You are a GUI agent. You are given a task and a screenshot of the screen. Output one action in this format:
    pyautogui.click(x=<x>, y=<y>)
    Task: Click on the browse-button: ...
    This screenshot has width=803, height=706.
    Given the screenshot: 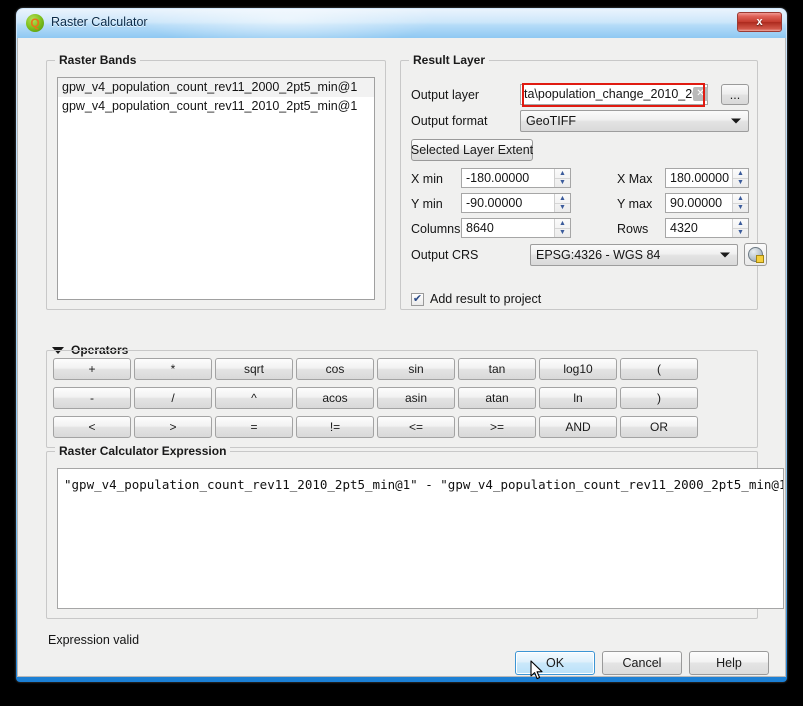 What is the action you would take?
    pyautogui.click(x=735, y=94)
    